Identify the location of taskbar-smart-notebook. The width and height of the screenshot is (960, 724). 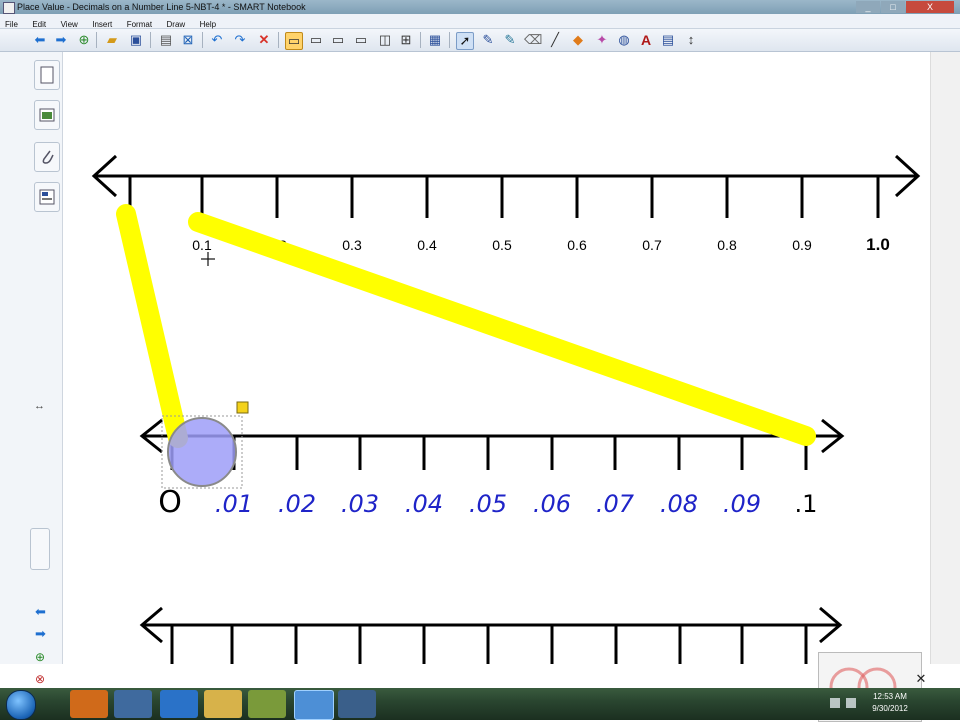
(314, 705).